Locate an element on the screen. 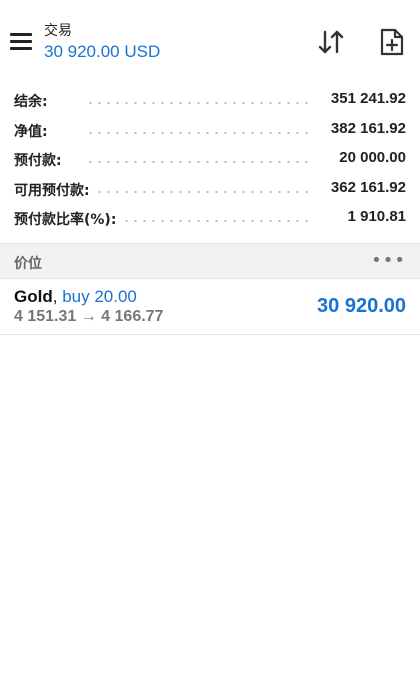 This screenshot has width=420, height=692. page-title: 交易 is located at coordinates (58, 31).